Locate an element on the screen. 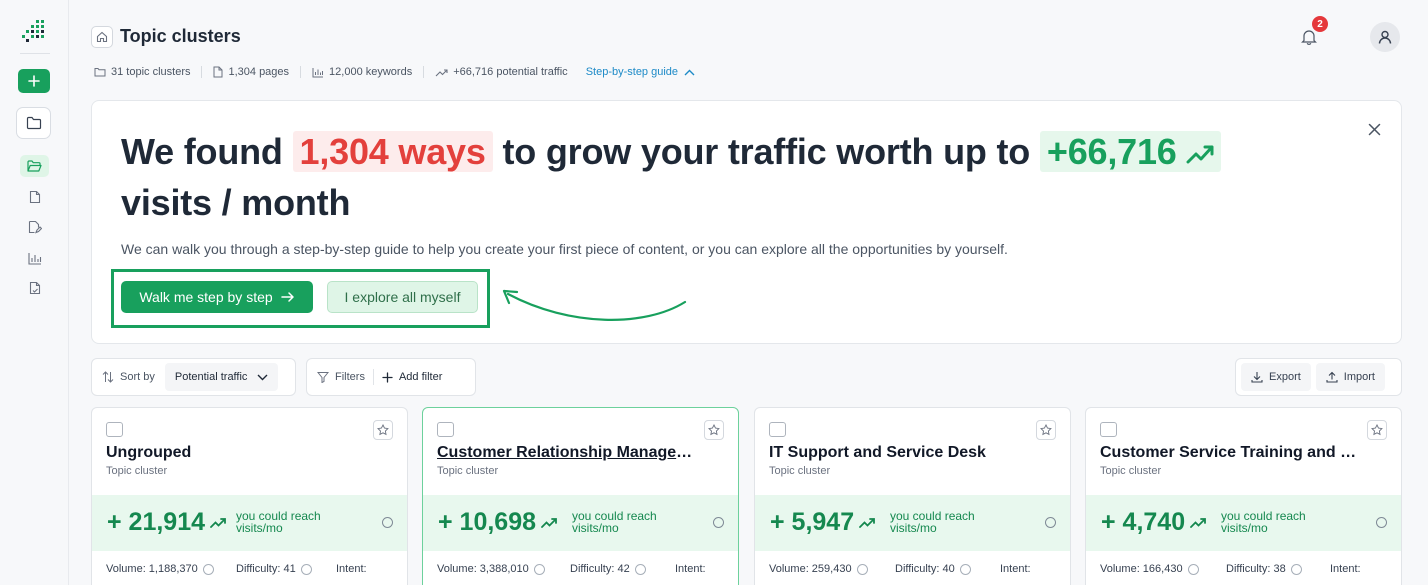 This screenshot has height=585, width=1428. filter-icon is located at coordinates (323, 377).